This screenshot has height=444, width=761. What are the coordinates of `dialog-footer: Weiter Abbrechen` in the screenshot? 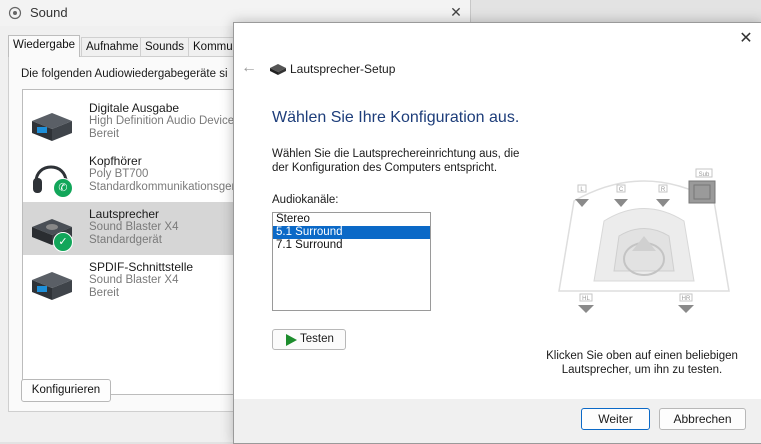 It's located at (497, 421).